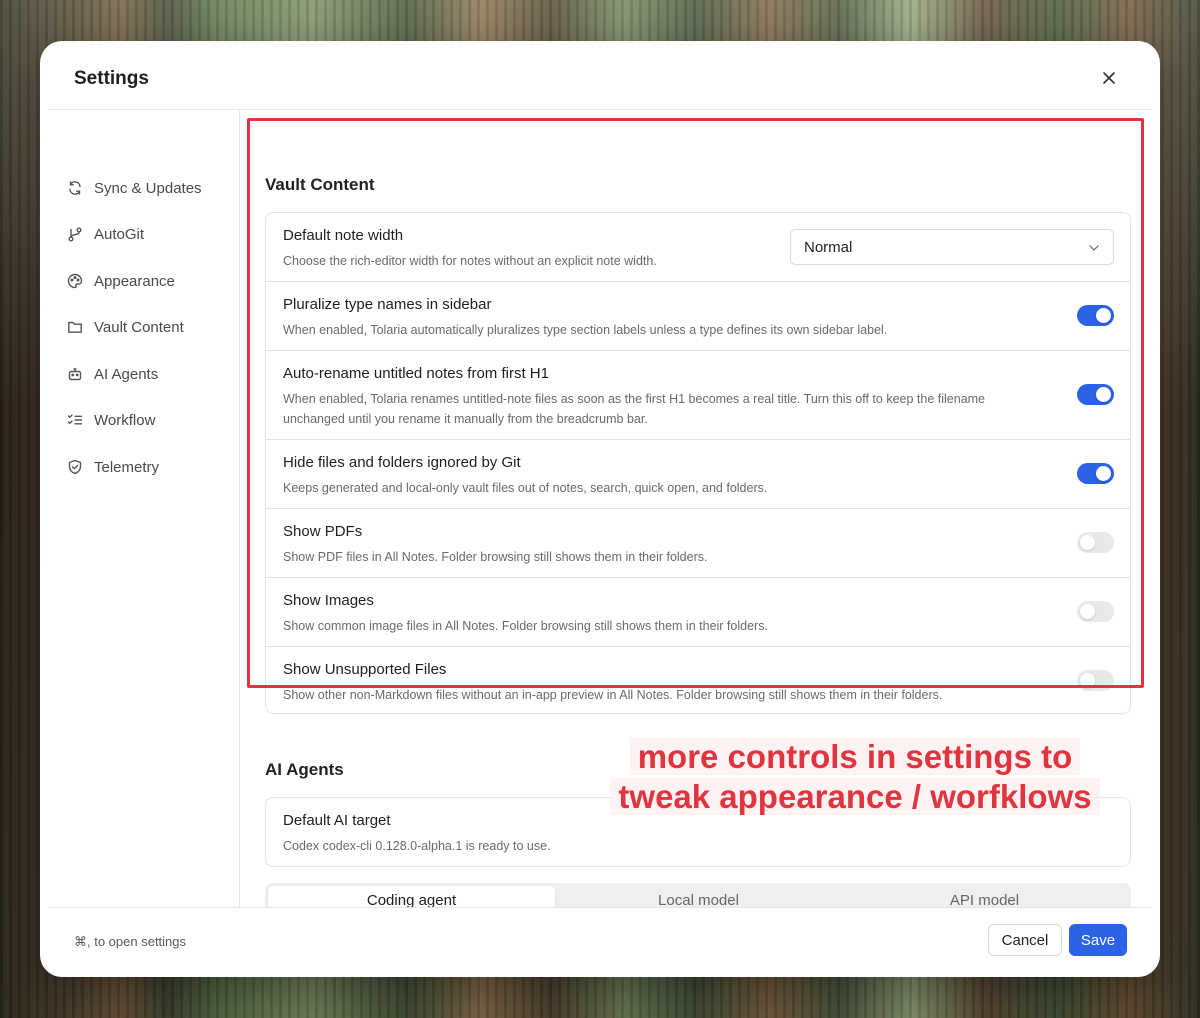  Describe the element at coordinates (75, 374) in the screenshot. I see `robot-icon` at that location.